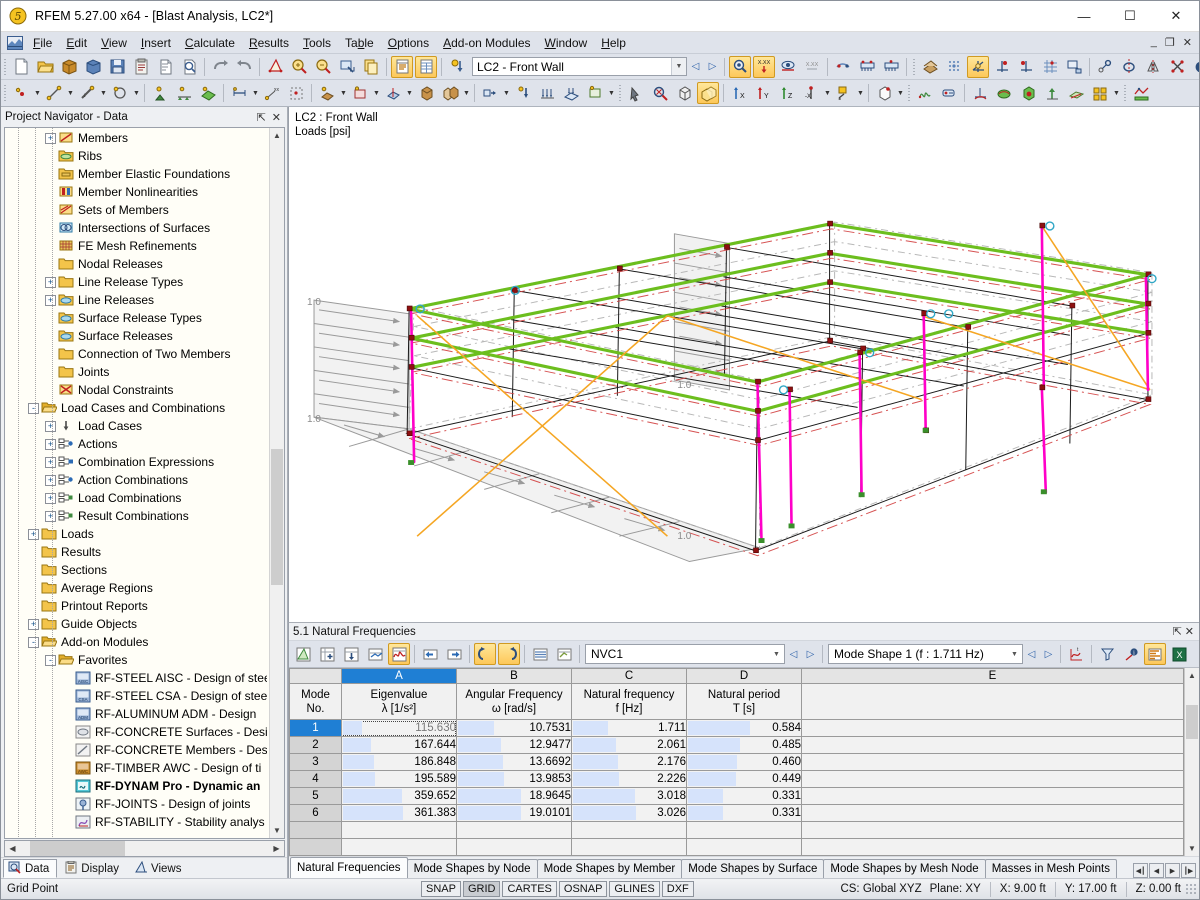 The width and height of the screenshot is (1200, 900). What do you see at coordinates (399, 654) in the screenshot?
I see `table-chart-icon` at bounding box center [399, 654].